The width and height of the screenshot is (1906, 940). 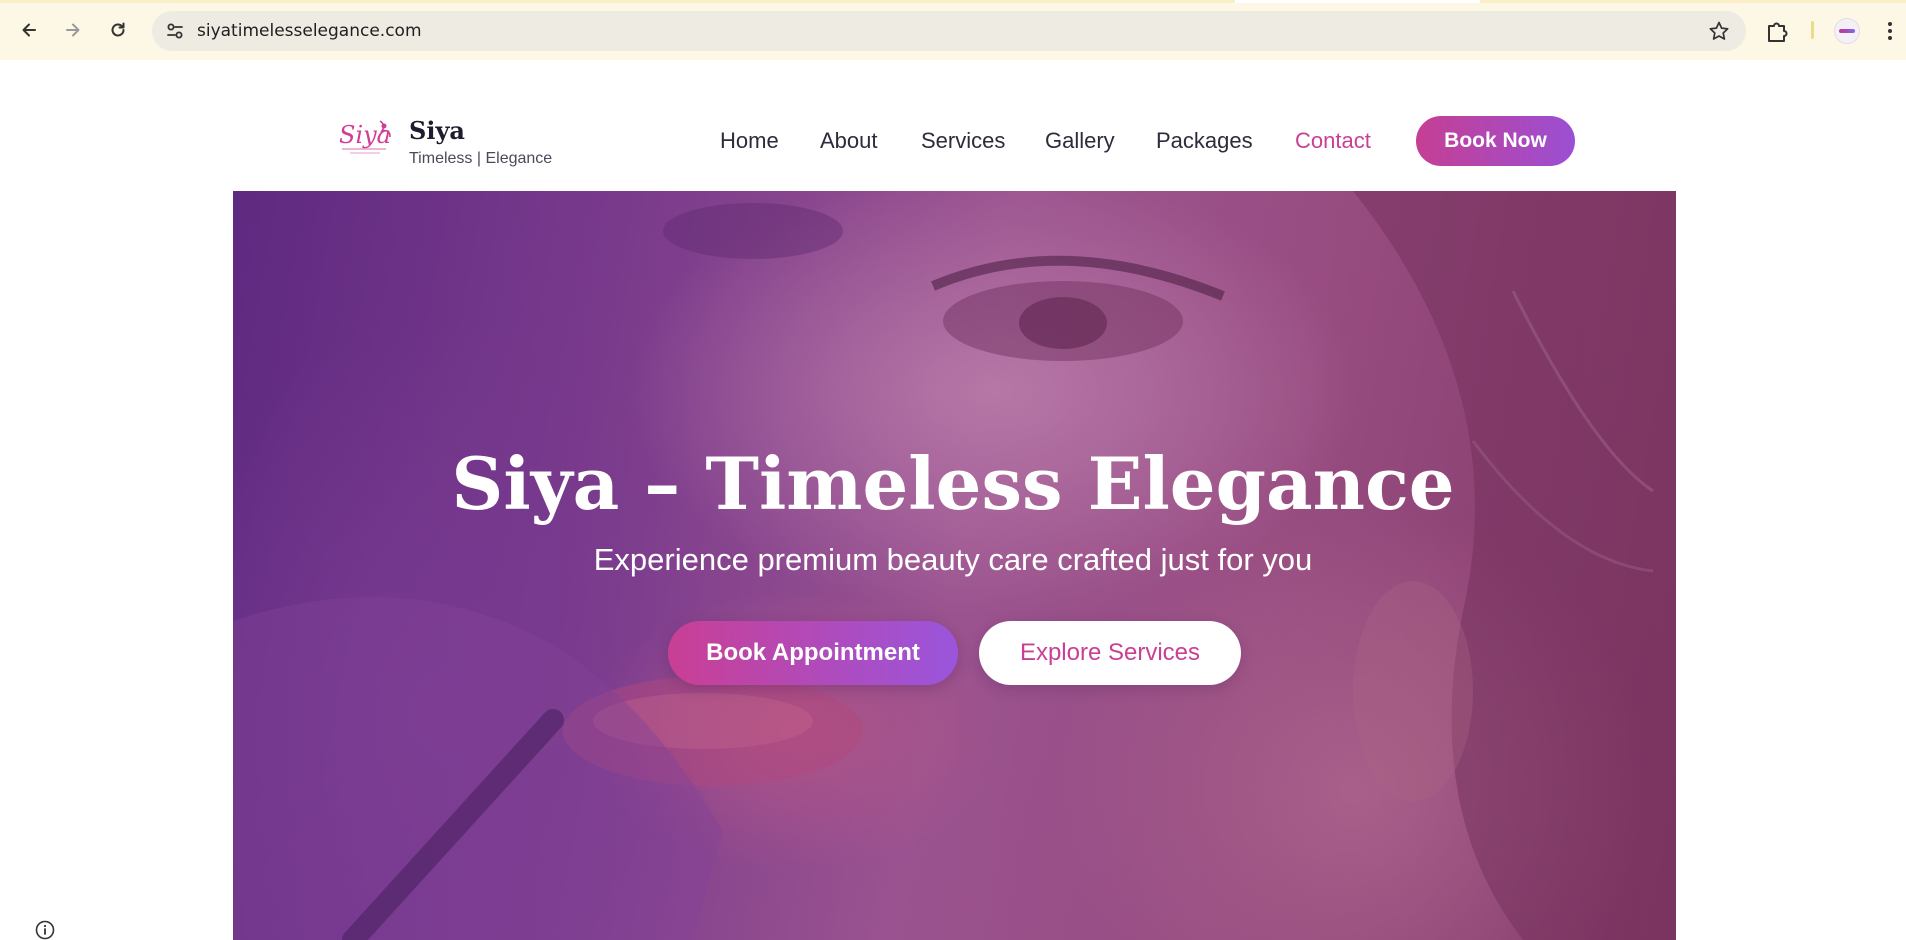 I want to click on hero-title: Siya – Timeless Elegance, so click(x=953, y=483).